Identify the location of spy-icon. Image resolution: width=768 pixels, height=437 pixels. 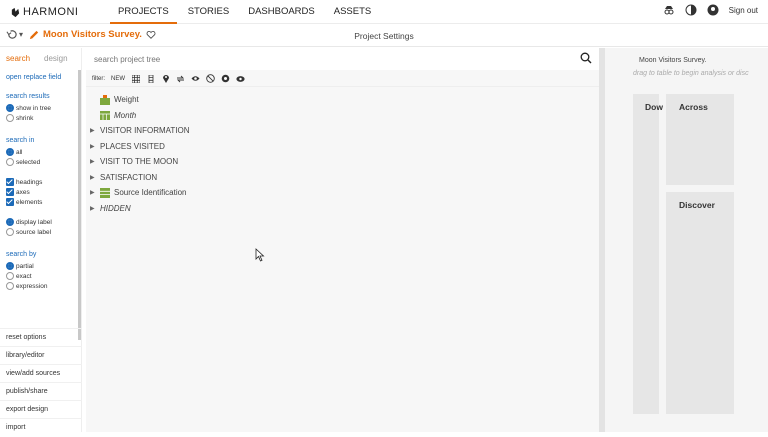
(669, 10).